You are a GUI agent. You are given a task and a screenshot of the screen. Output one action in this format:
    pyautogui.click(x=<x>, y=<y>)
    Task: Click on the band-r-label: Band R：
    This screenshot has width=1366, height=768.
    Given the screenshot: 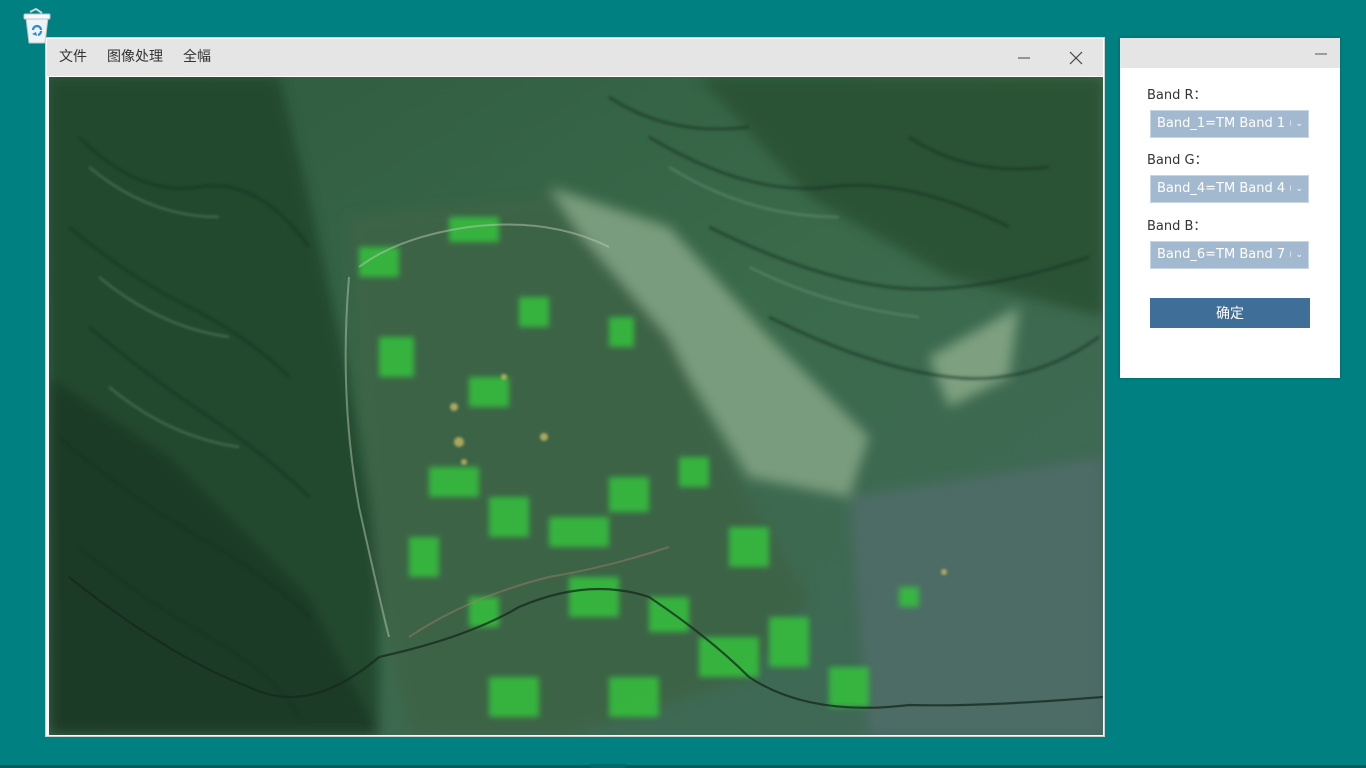 What is the action you would take?
    pyautogui.click(x=1177, y=95)
    